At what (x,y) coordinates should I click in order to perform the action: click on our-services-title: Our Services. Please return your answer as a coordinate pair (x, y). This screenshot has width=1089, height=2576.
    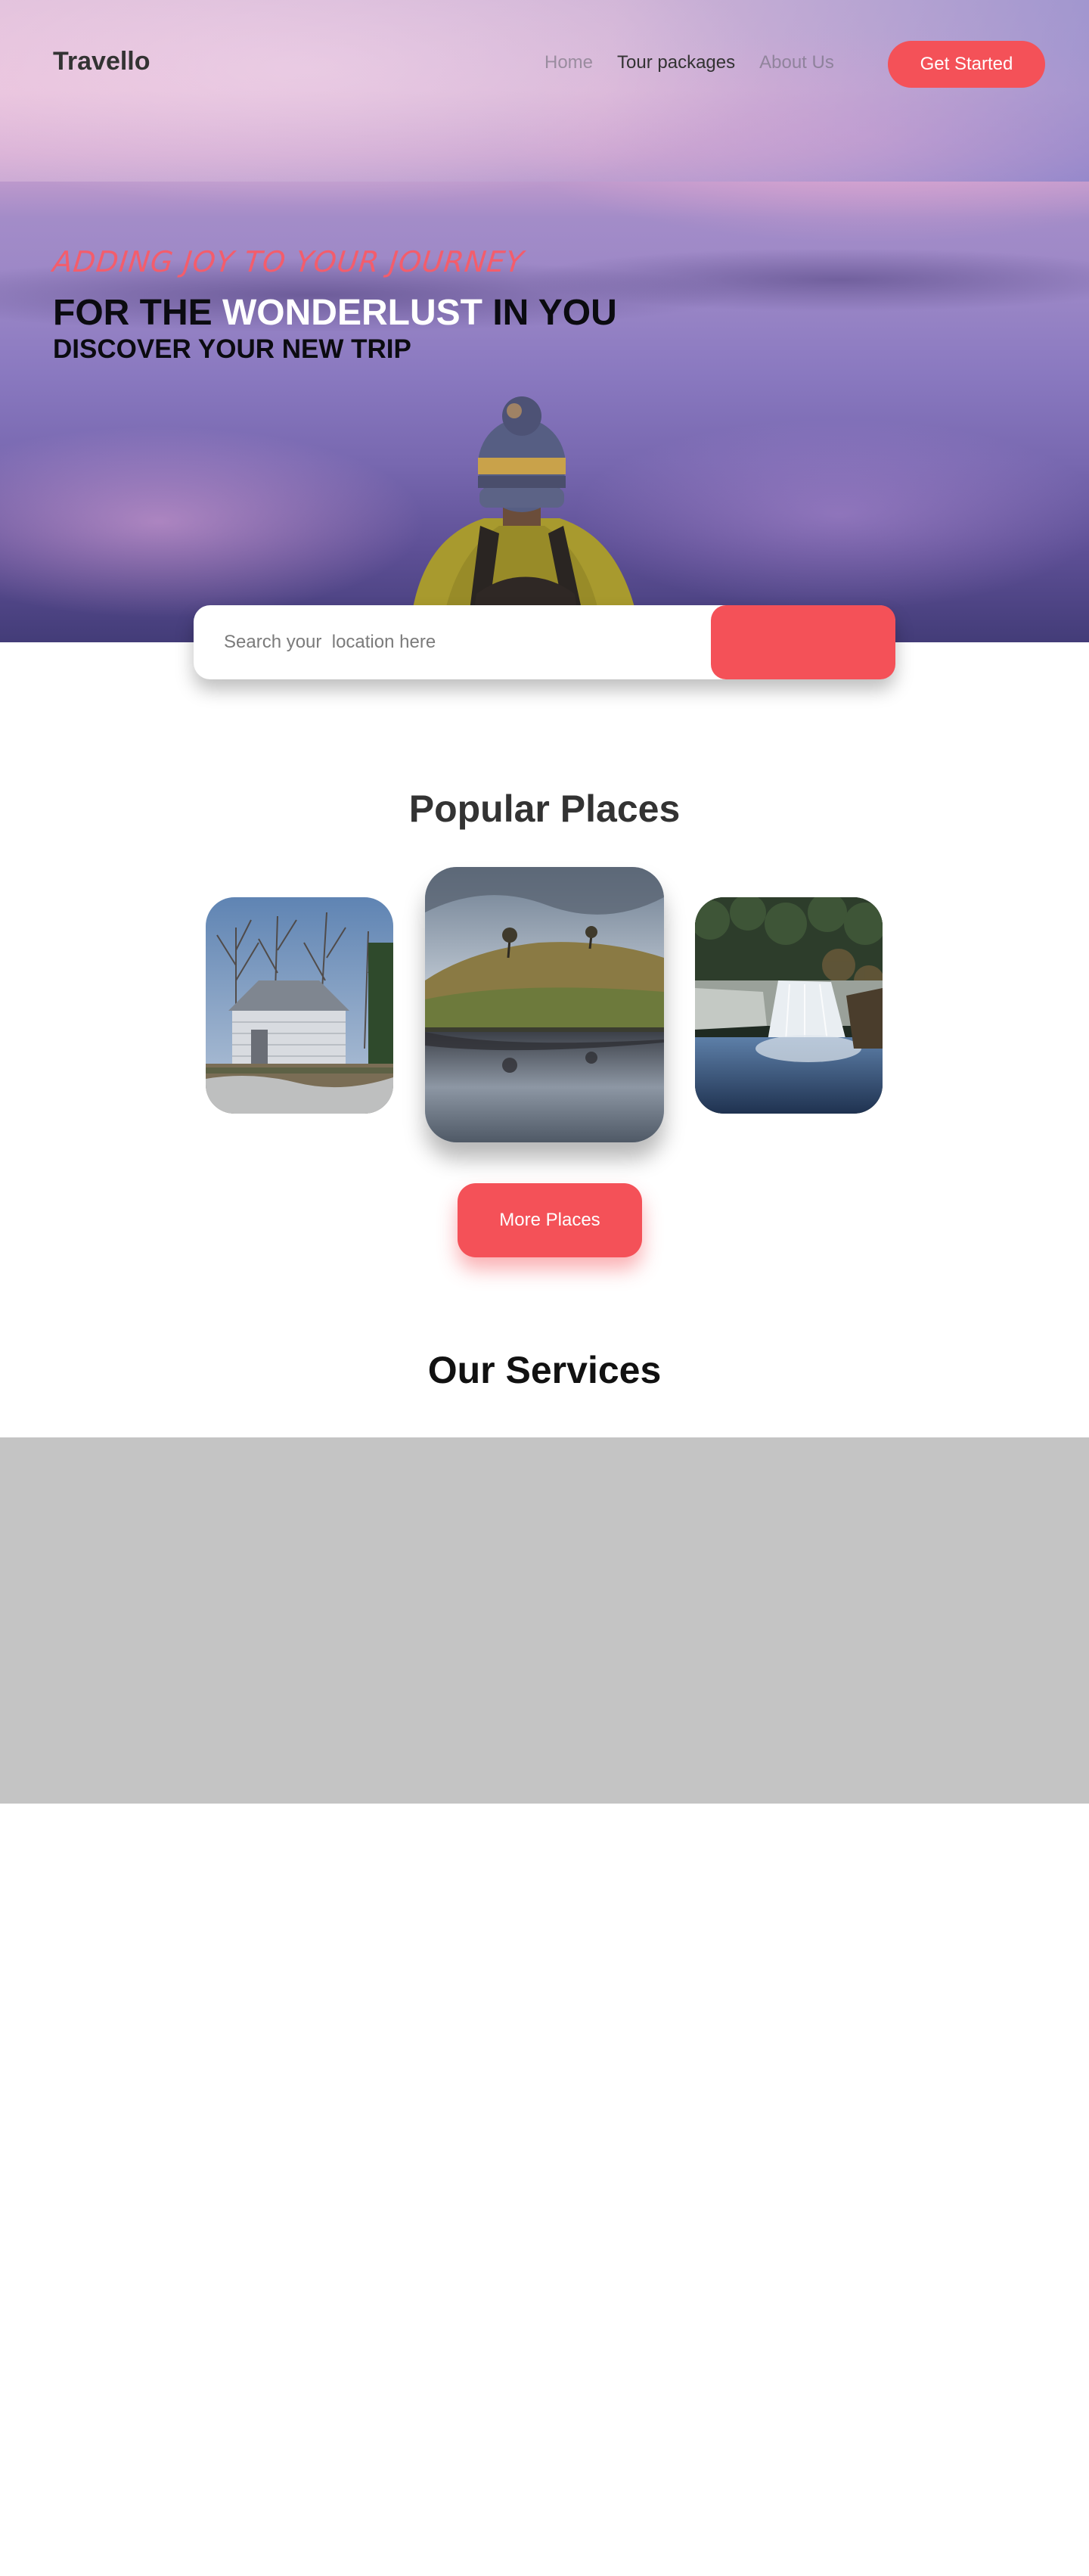
    Looking at the image, I should click on (544, 1370).